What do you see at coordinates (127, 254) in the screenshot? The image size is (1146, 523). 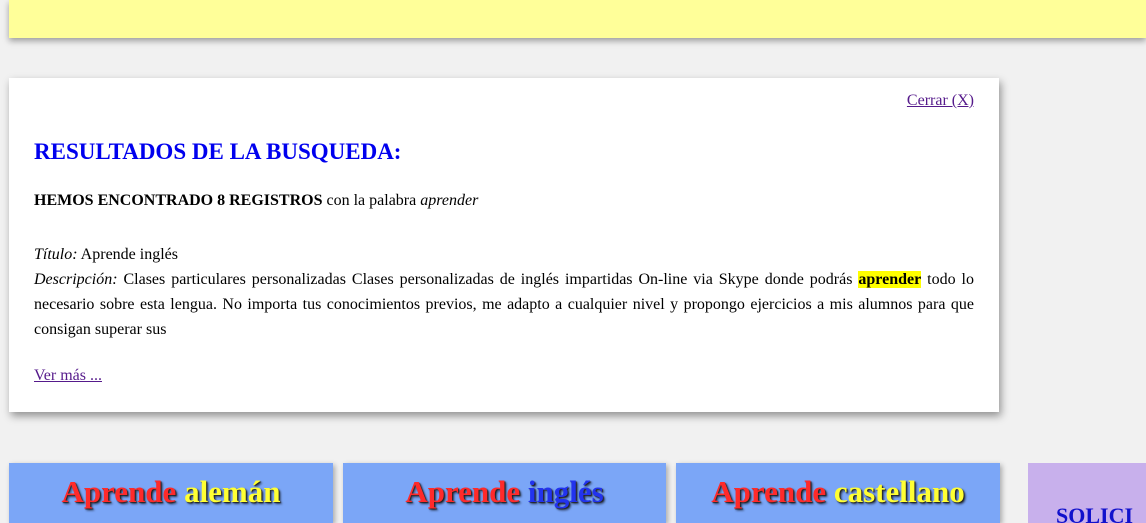 I see `record-title-value: Aprende inglés` at bounding box center [127, 254].